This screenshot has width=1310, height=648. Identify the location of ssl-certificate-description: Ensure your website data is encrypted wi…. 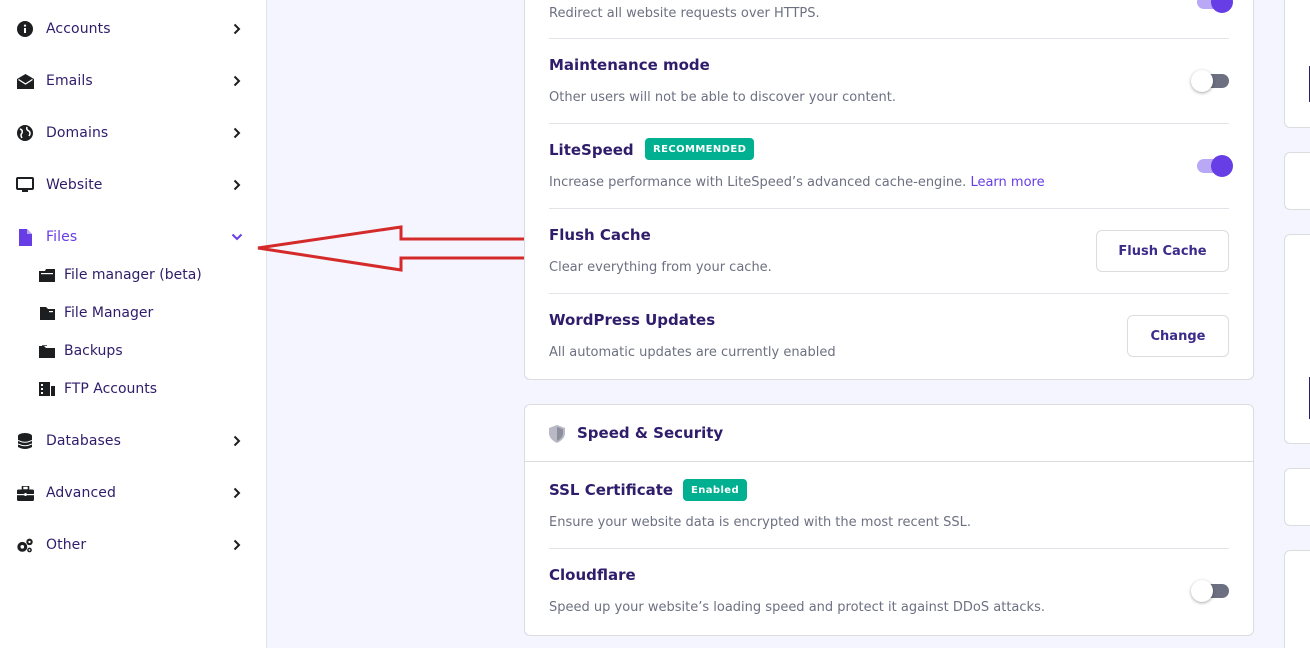
(760, 522).